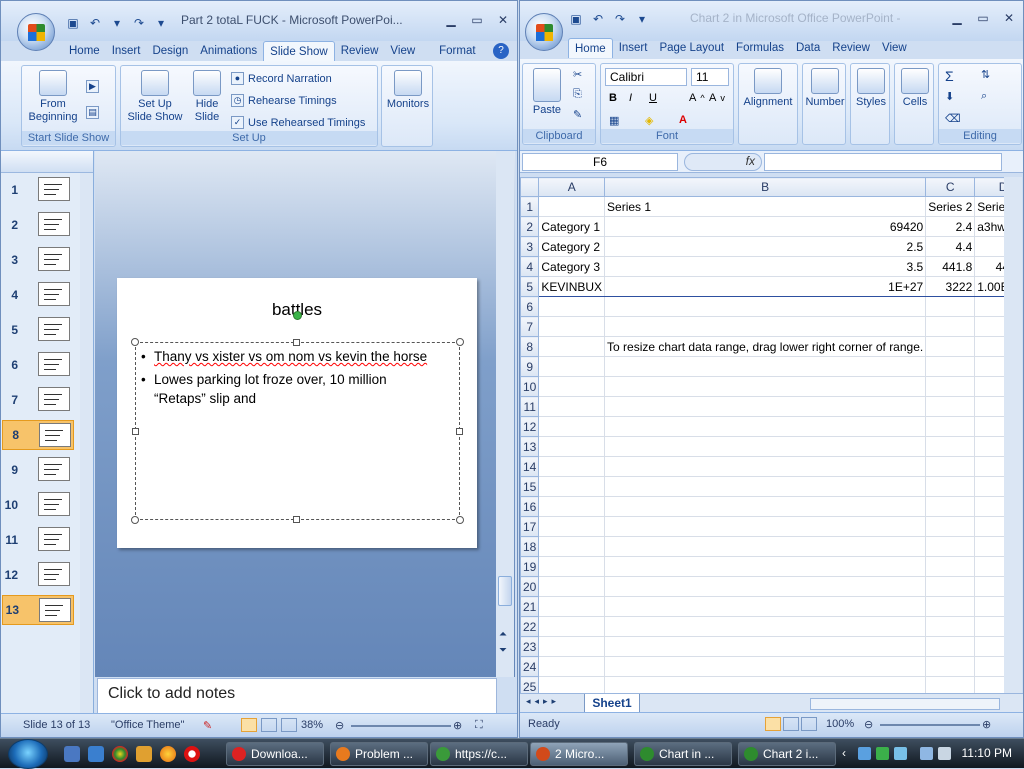  I want to click on row-header: 10, so click(530, 386).